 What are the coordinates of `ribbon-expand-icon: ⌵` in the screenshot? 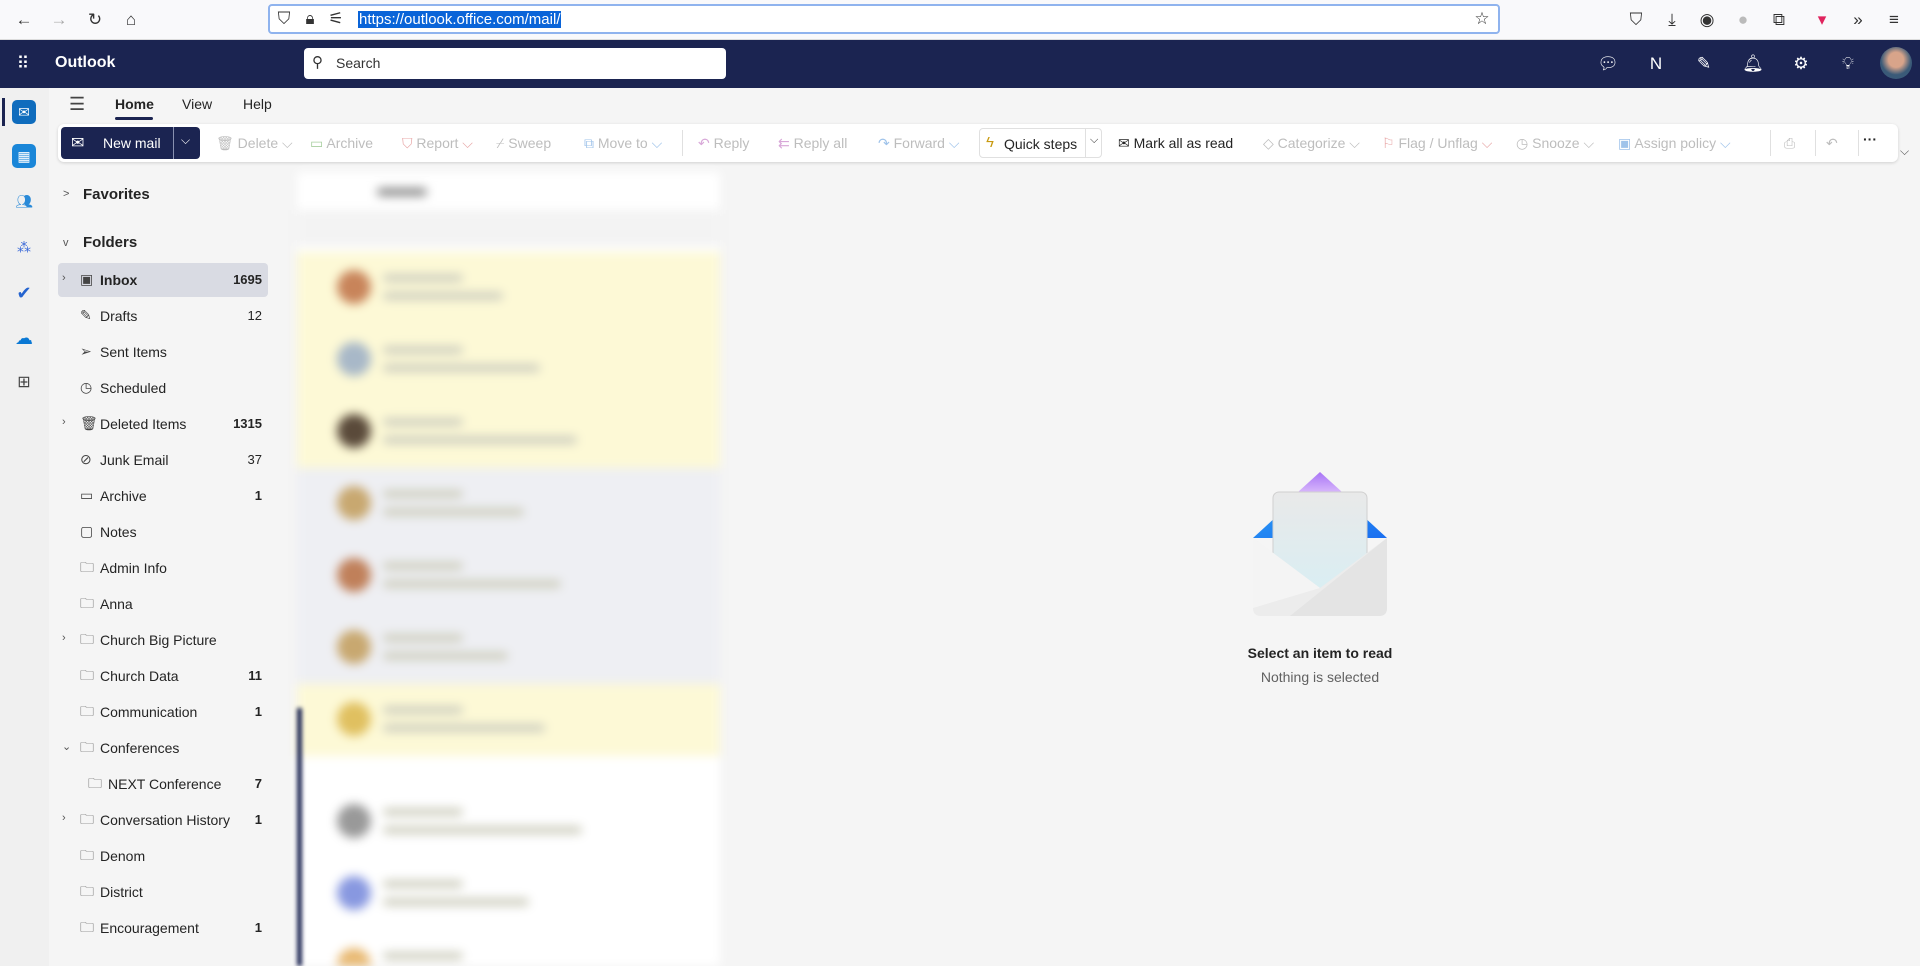 It's located at (1904, 151).